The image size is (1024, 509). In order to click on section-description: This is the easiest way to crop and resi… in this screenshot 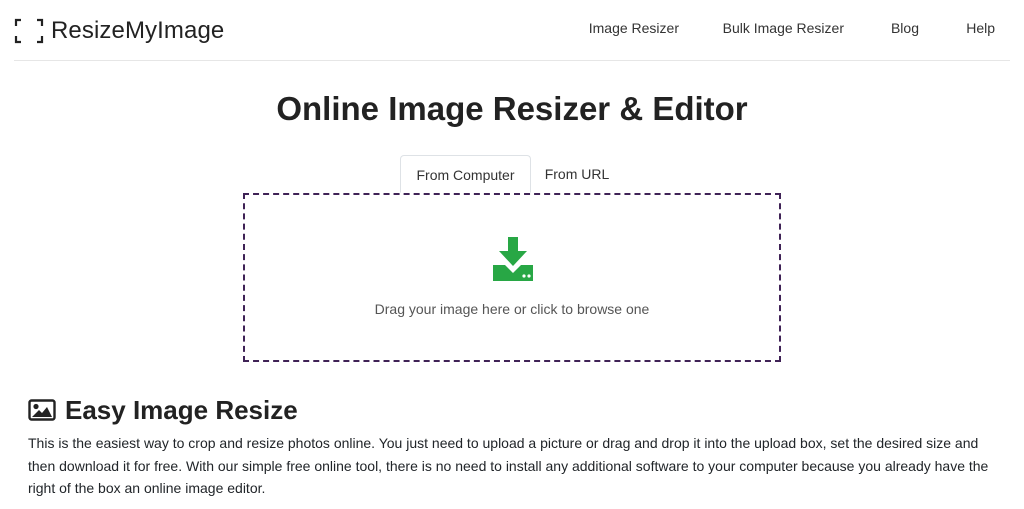, I will do `click(508, 465)`.